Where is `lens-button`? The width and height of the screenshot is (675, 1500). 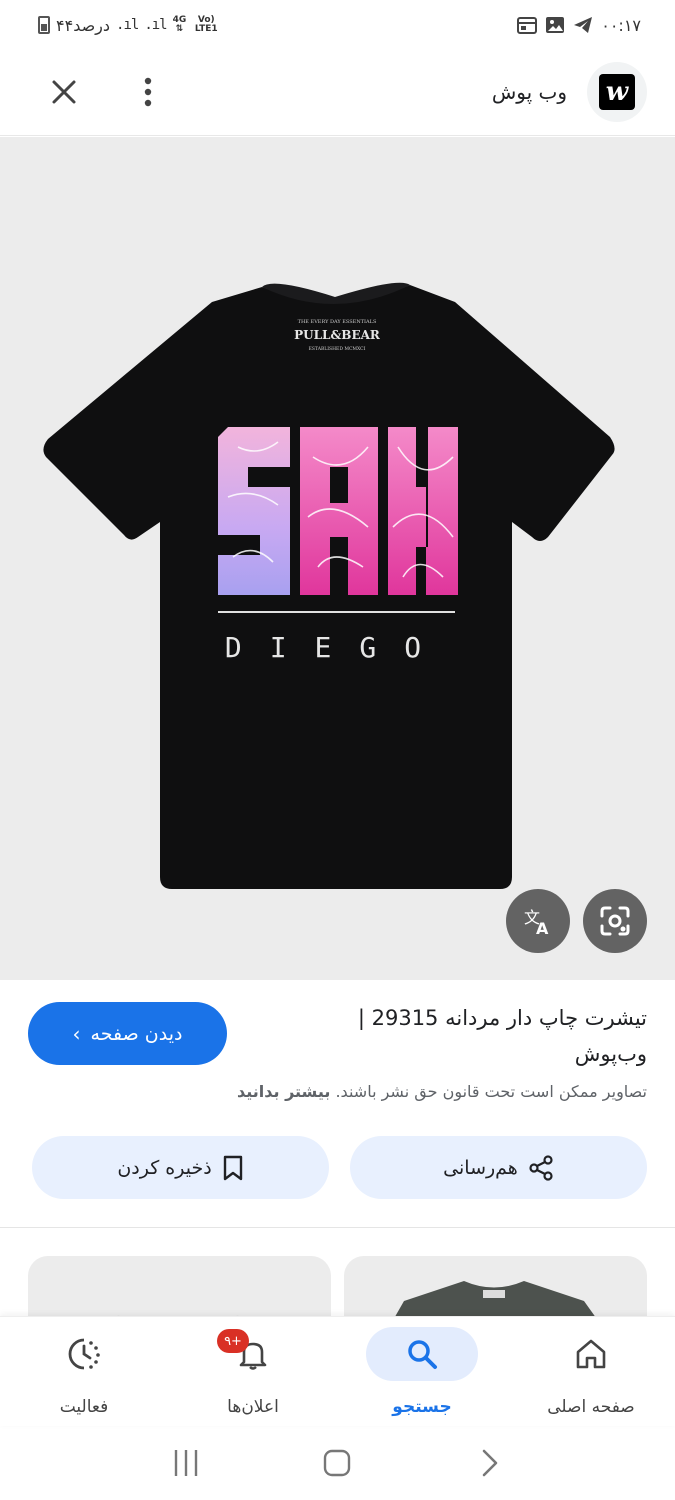 lens-button is located at coordinates (615, 921).